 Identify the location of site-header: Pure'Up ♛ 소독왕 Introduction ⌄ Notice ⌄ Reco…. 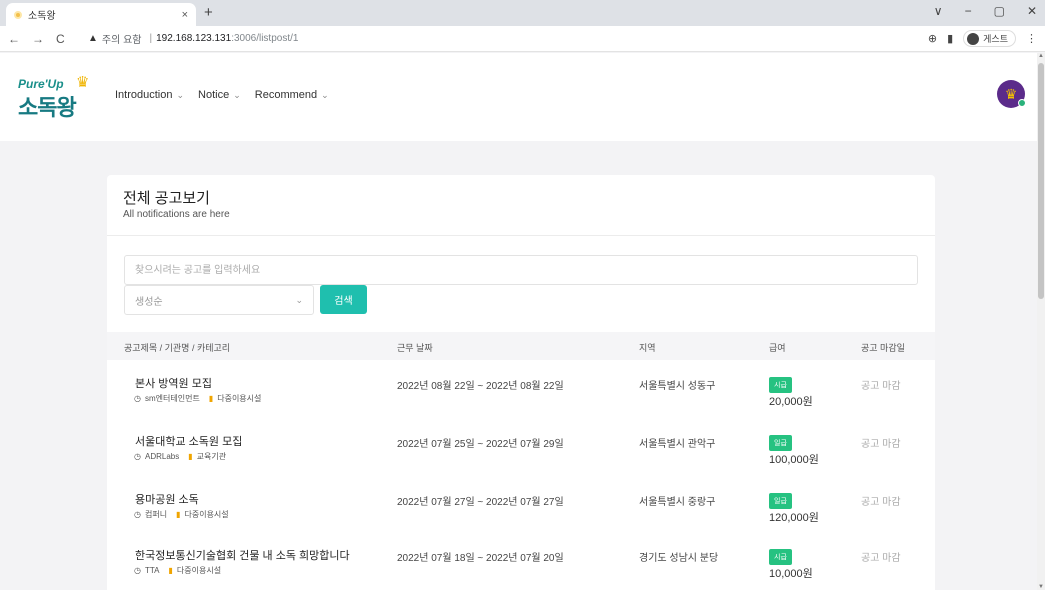
(518, 97).